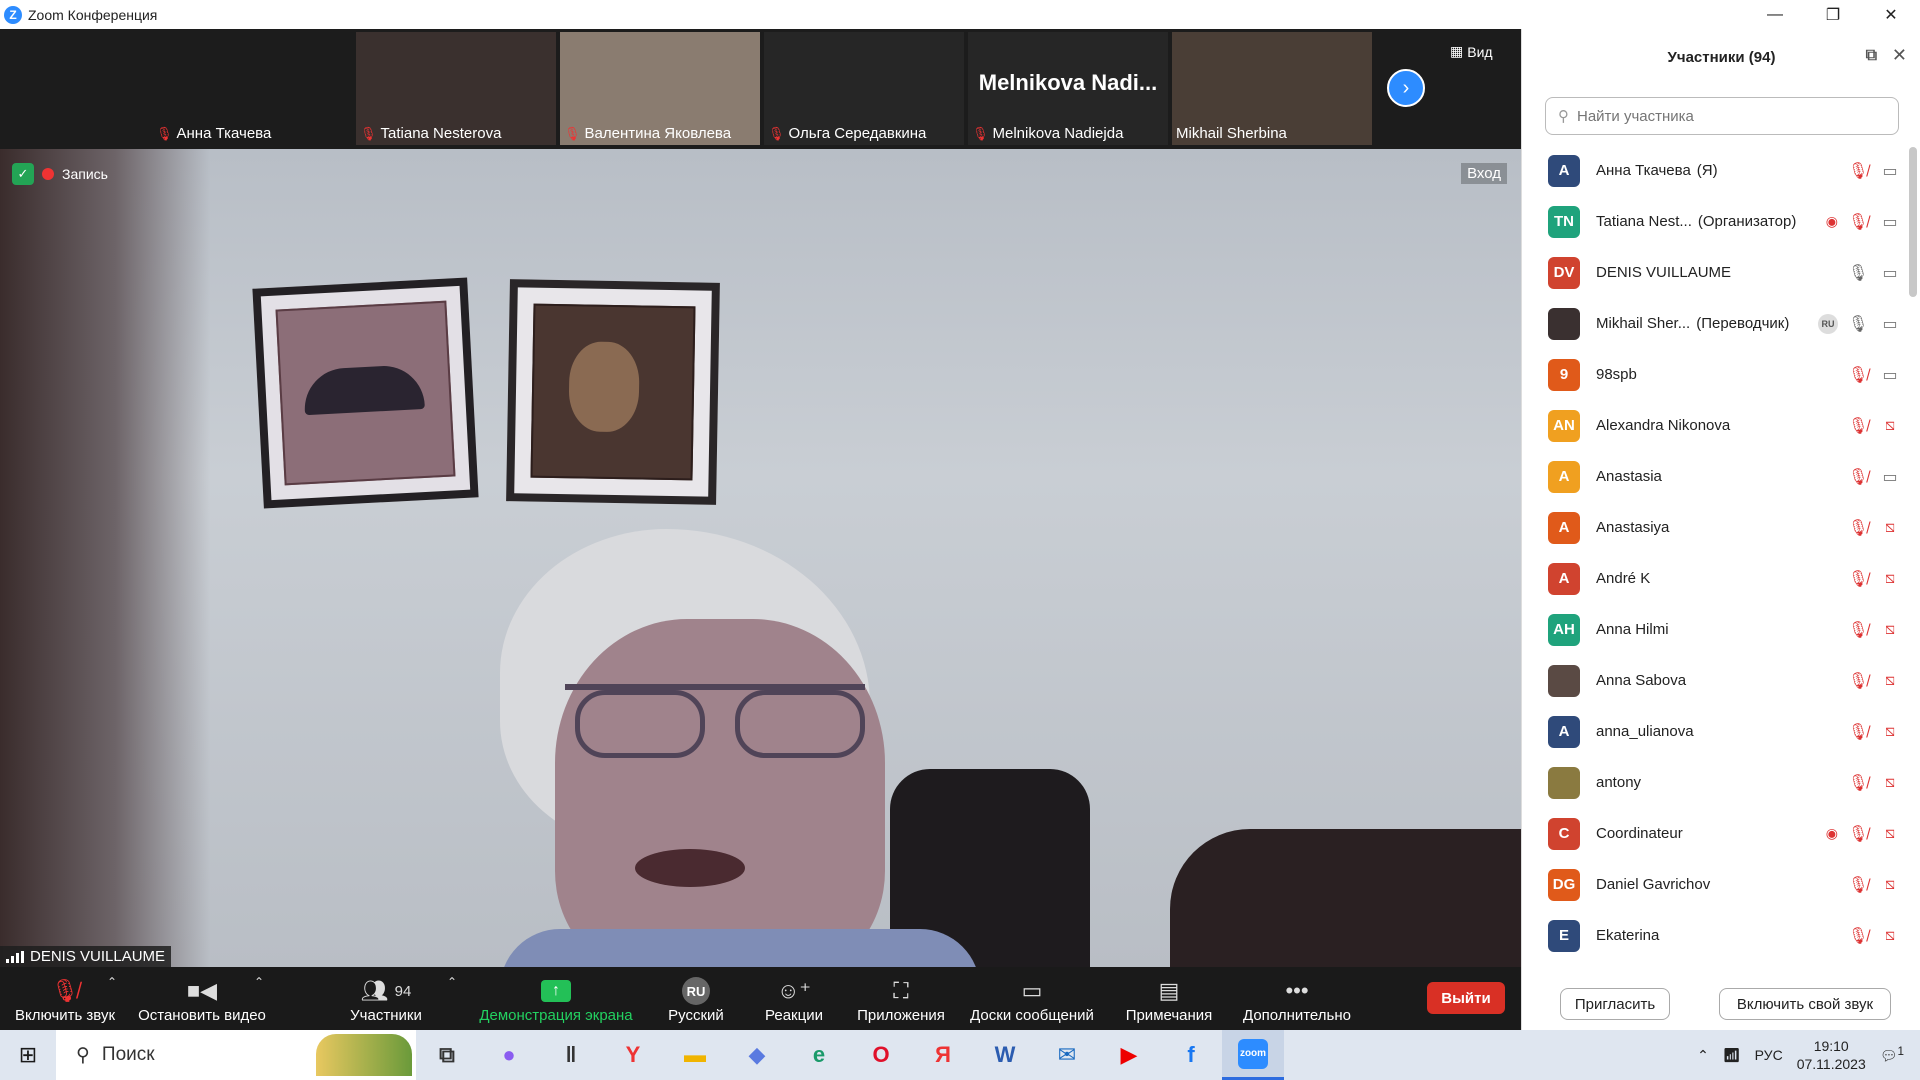 The height and width of the screenshot is (1080, 1920). What do you see at coordinates (1005, 1055) in the screenshot?
I see `taskbar-app-word: W` at bounding box center [1005, 1055].